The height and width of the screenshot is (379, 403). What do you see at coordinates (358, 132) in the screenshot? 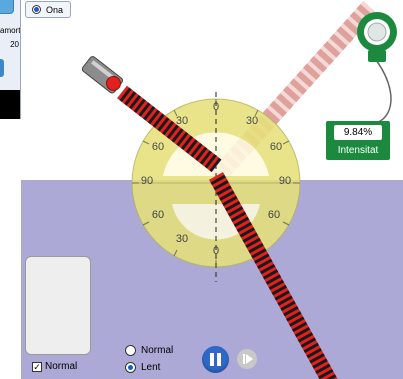
I see `intensity-value: 9.84%` at bounding box center [358, 132].